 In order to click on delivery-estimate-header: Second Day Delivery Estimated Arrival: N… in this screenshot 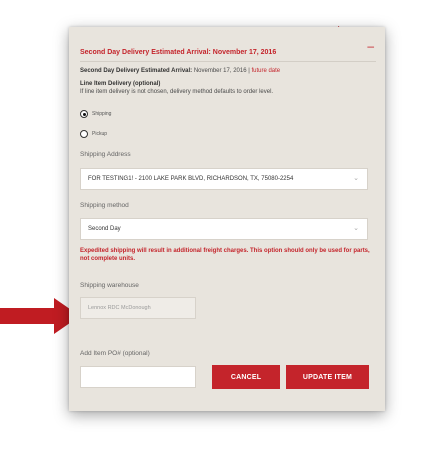, I will do `click(178, 52)`.